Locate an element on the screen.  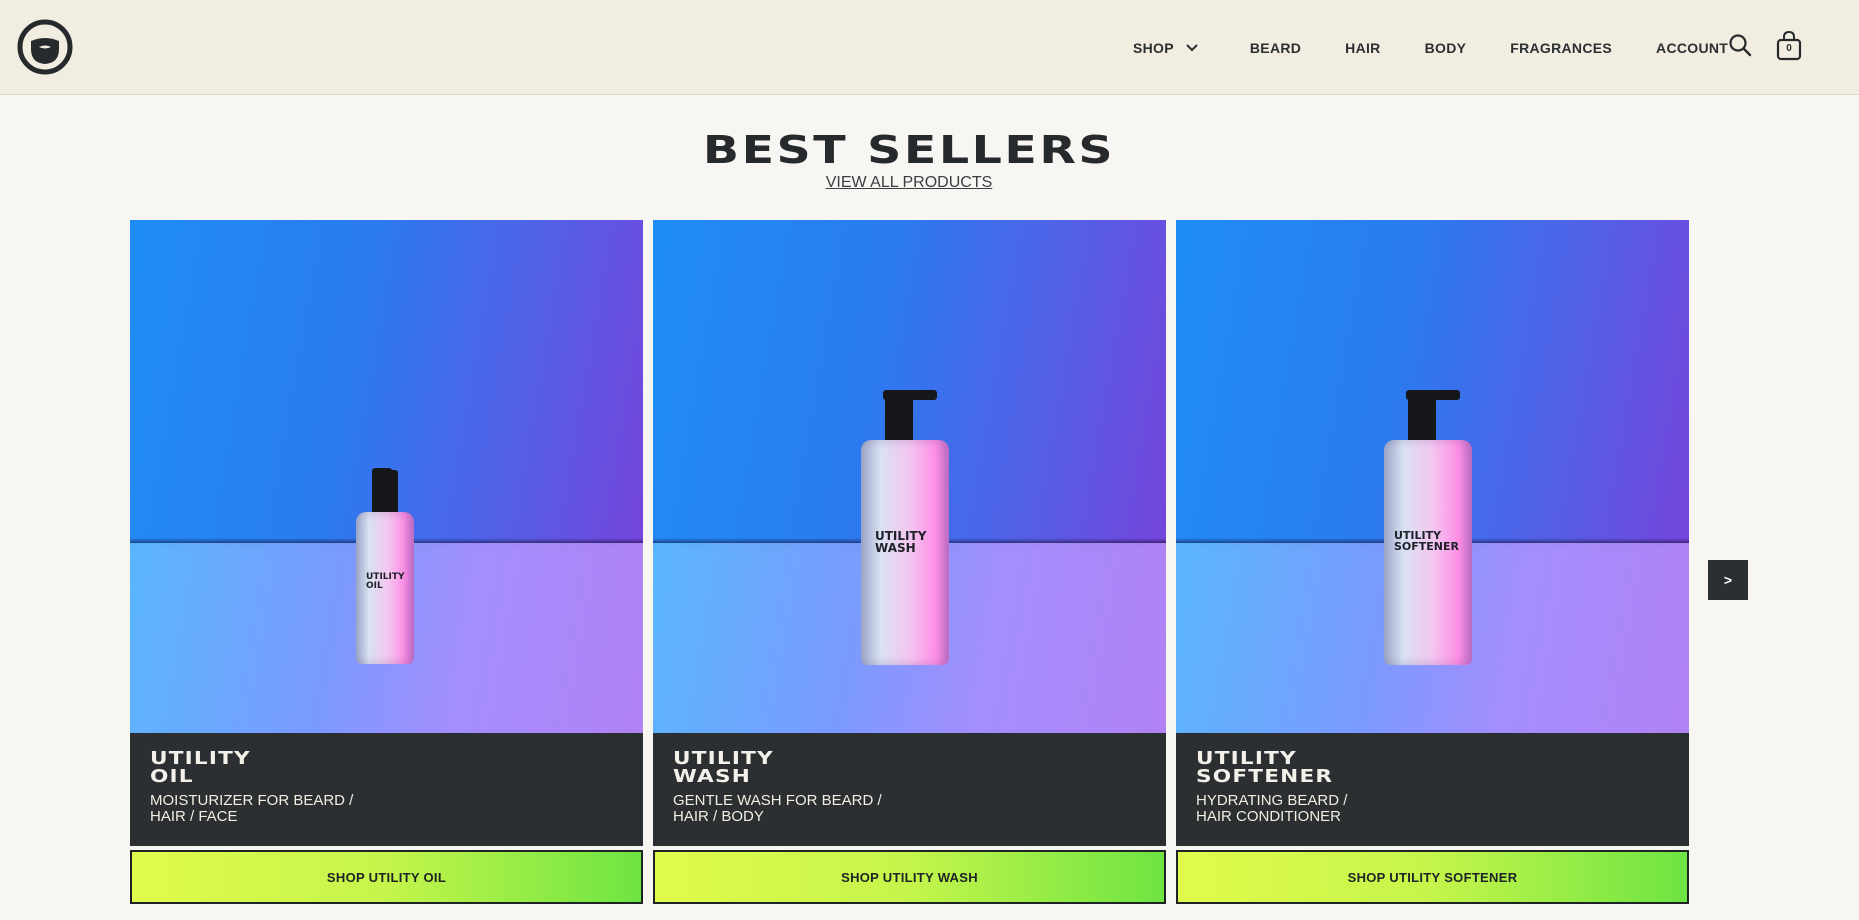
bottle: UTILITY WASH is located at coordinates (905, 552).